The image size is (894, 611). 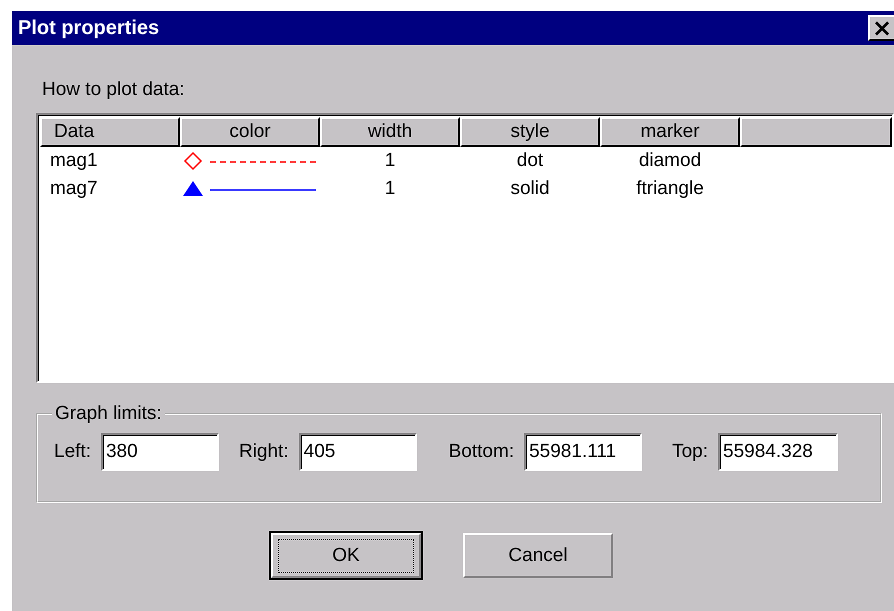 I want to click on column-header: Data, so click(x=110, y=132).